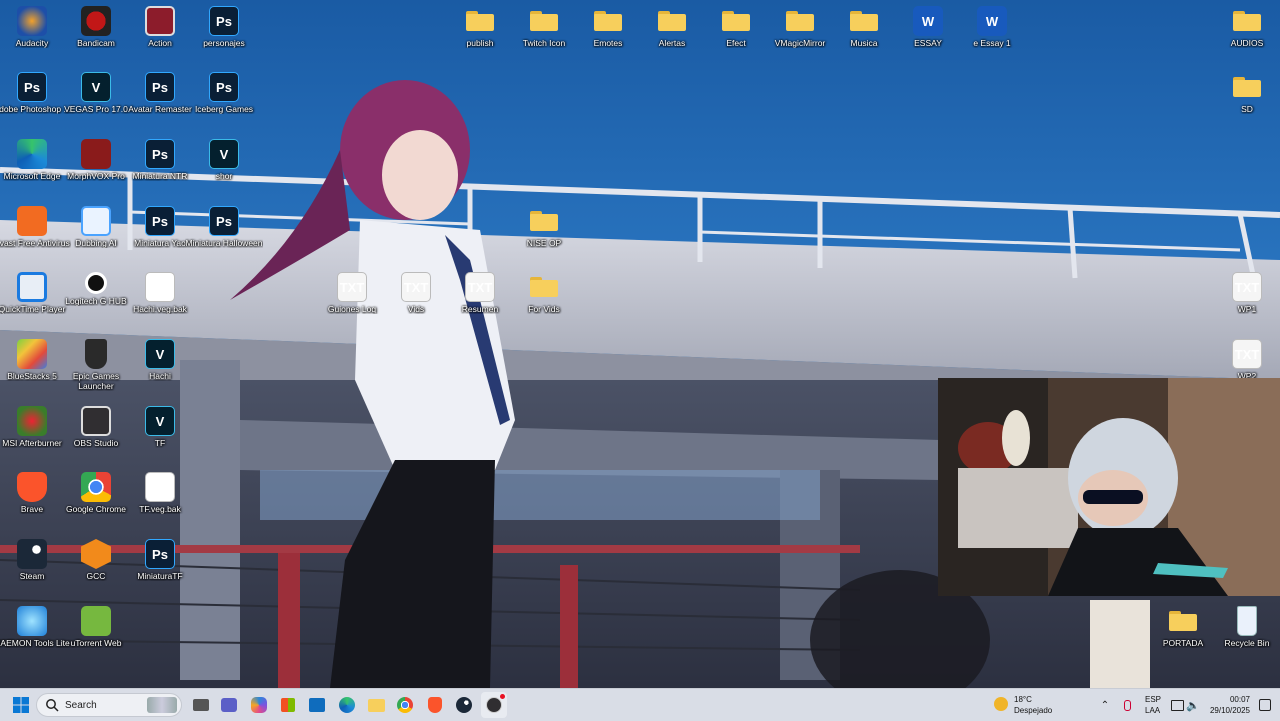 The image size is (1280, 721). I want to click on desktop-icon-for-vids: For Vids, so click(544, 300).